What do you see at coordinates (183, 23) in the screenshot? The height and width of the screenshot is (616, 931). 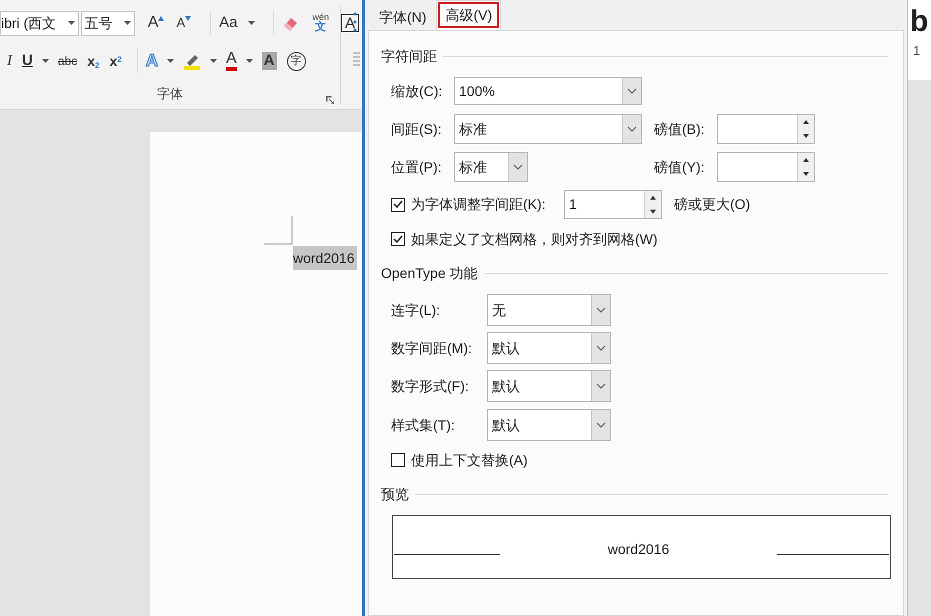 I see `shrink-font-button: A` at bounding box center [183, 23].